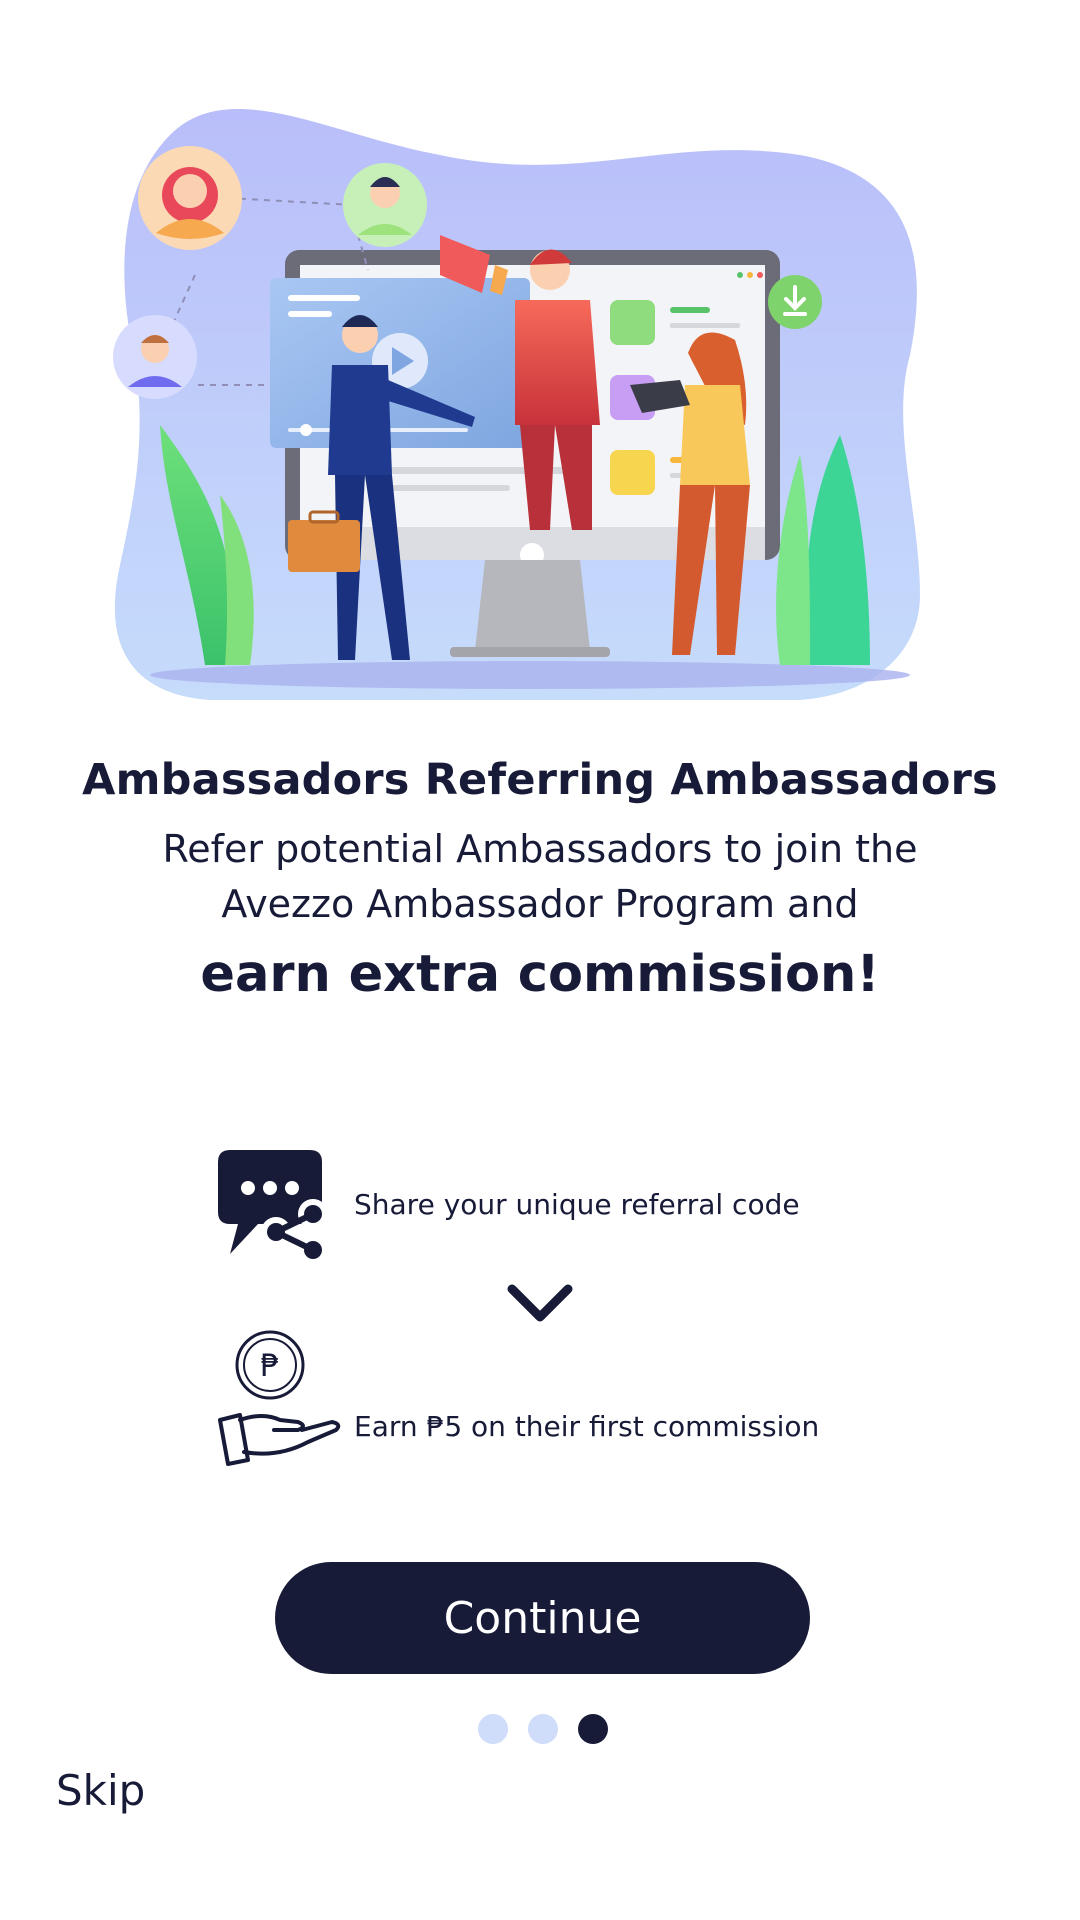  Describe the element at coordinates (542, 1618) in the screenshot. I see `continue-button: Continue` at that location.